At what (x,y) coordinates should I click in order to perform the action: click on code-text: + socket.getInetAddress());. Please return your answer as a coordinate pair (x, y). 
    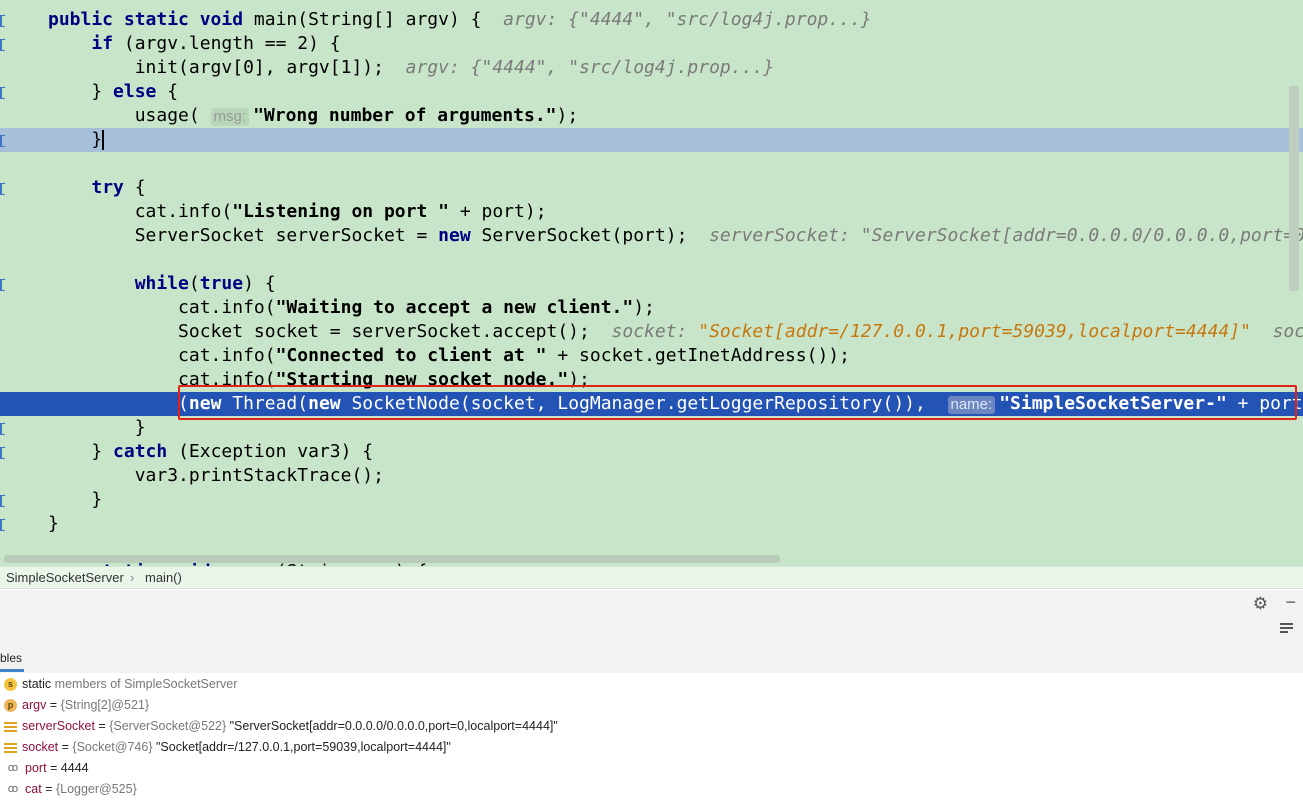
    Looking at the image, I should click on (698, 355).